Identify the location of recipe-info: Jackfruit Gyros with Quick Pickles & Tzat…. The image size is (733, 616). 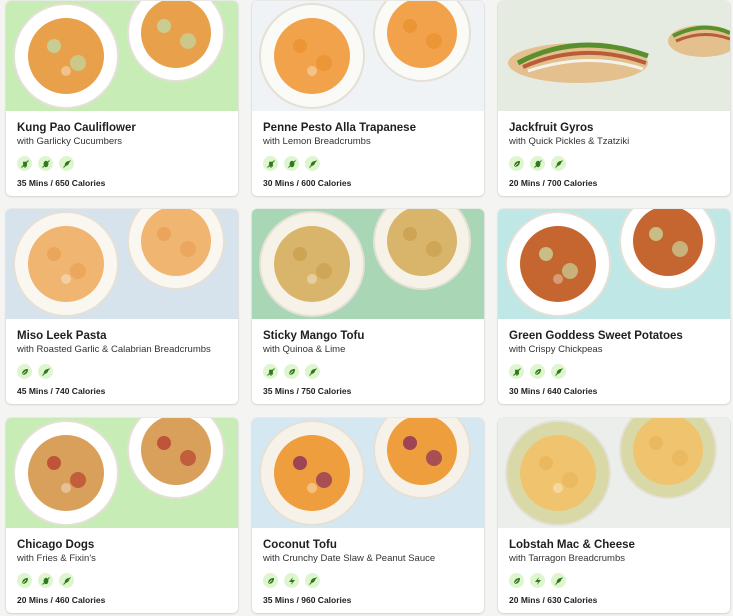
(614, 153).